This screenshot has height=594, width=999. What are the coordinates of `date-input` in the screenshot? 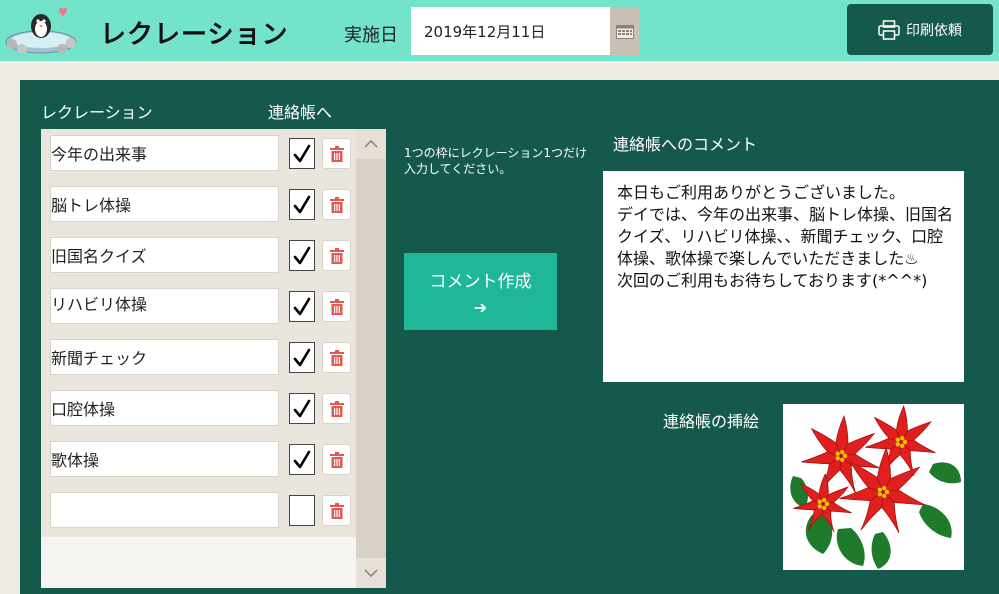 It's located at (510, 31).